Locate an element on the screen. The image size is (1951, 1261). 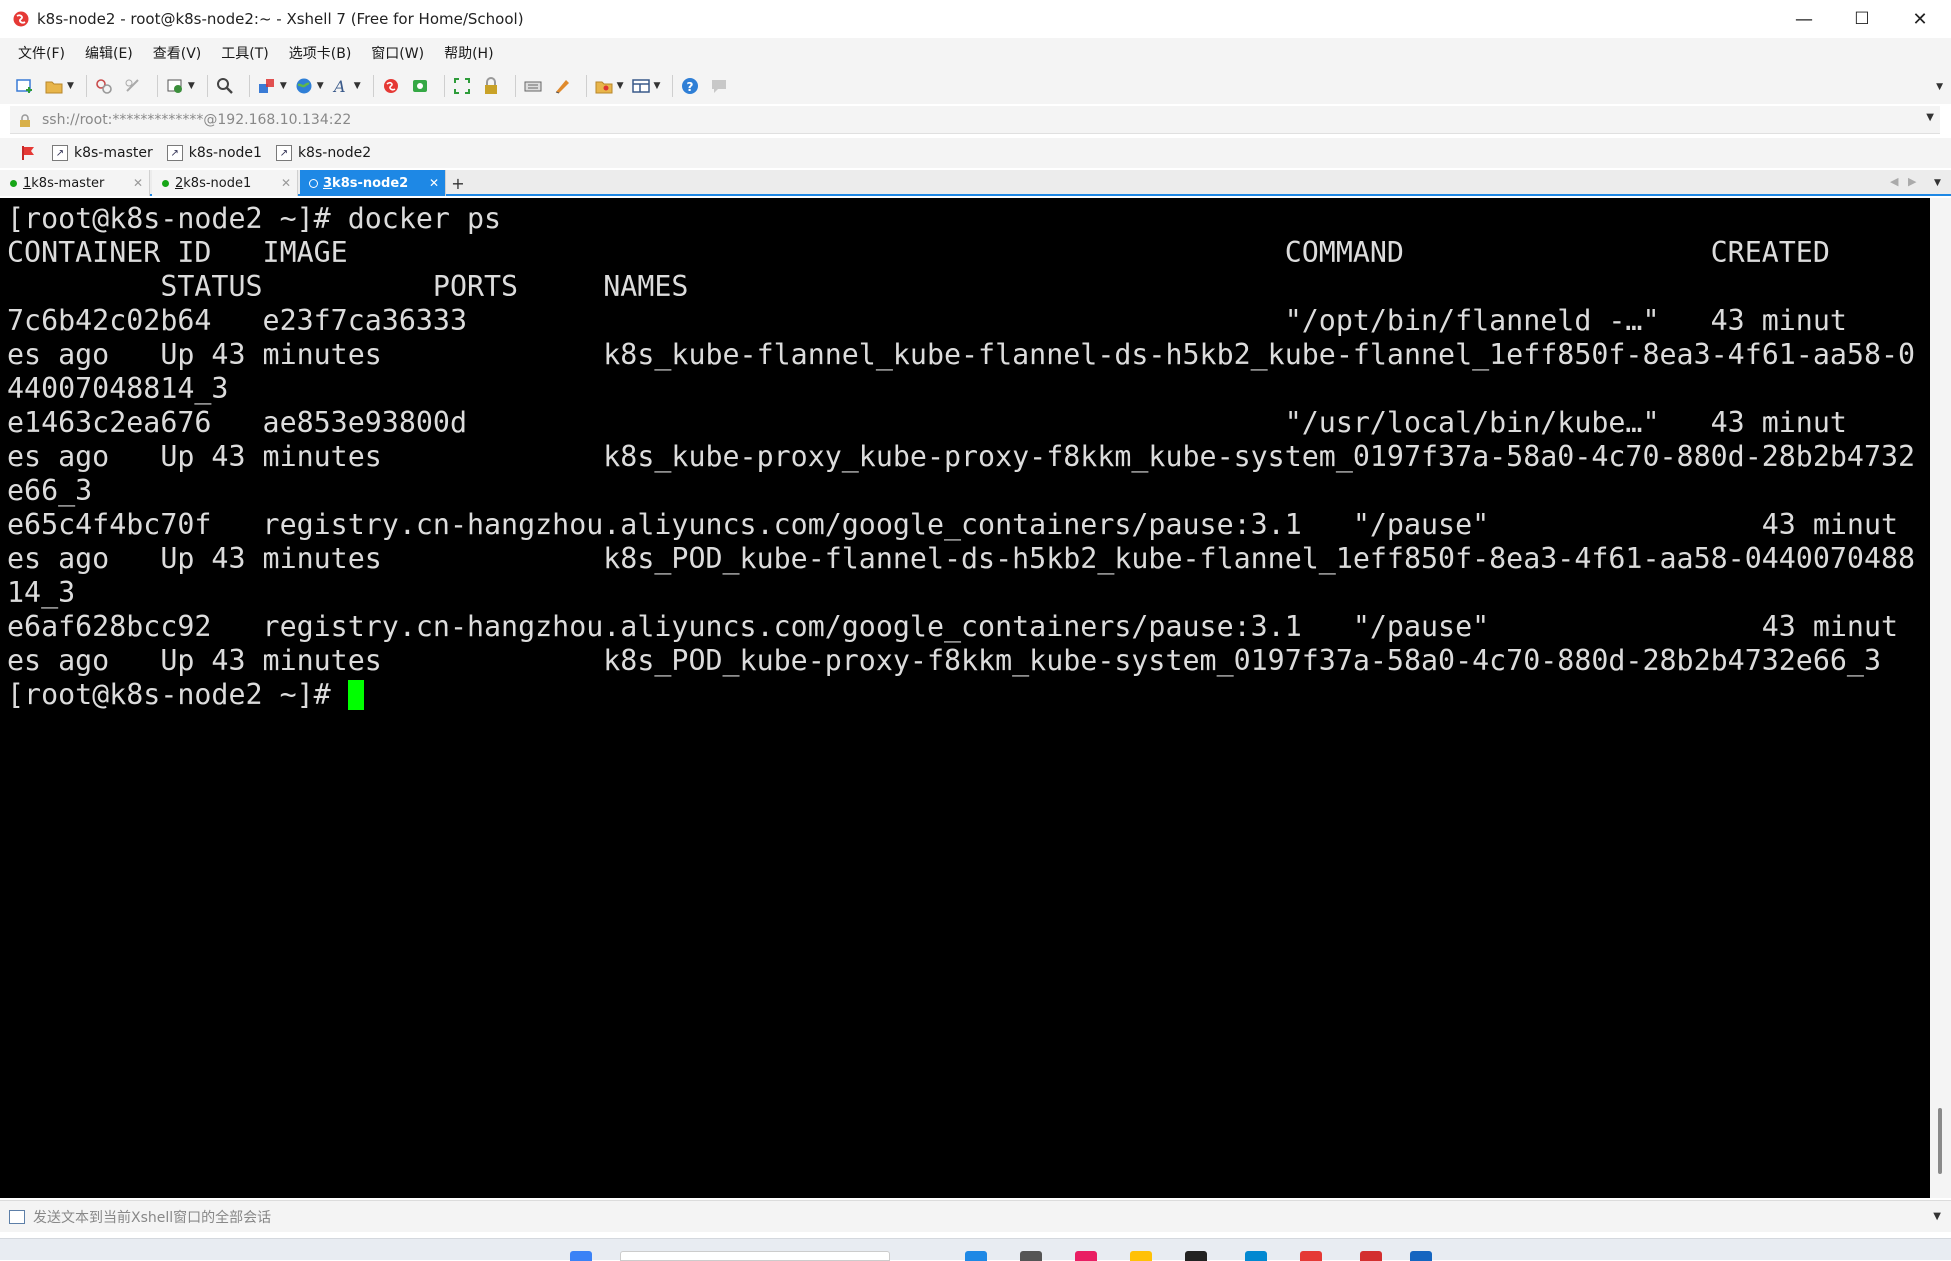
new-tab-button: + is located at coordinates (458, 183).